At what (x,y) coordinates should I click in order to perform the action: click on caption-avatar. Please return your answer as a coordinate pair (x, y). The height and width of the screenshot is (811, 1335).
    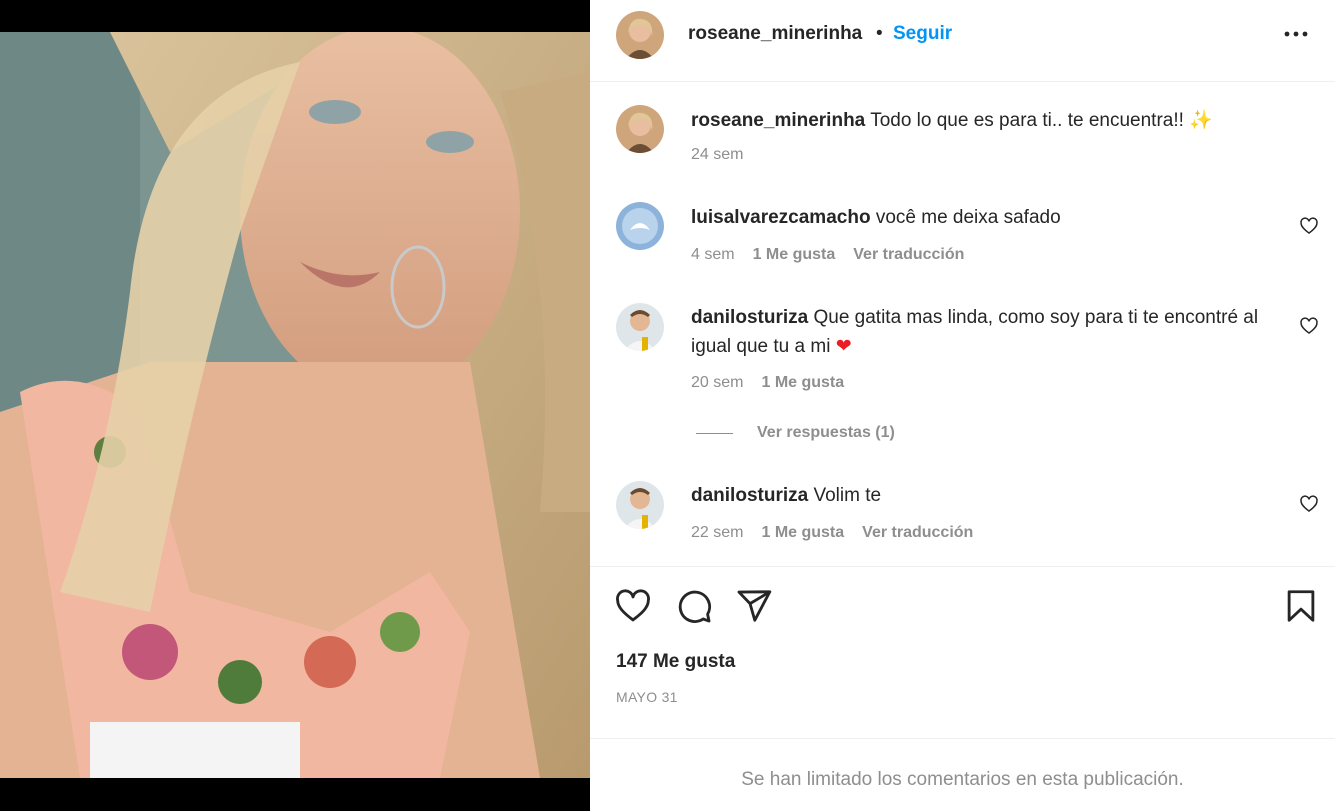
    Looking at the image, I should click on (640, 129).